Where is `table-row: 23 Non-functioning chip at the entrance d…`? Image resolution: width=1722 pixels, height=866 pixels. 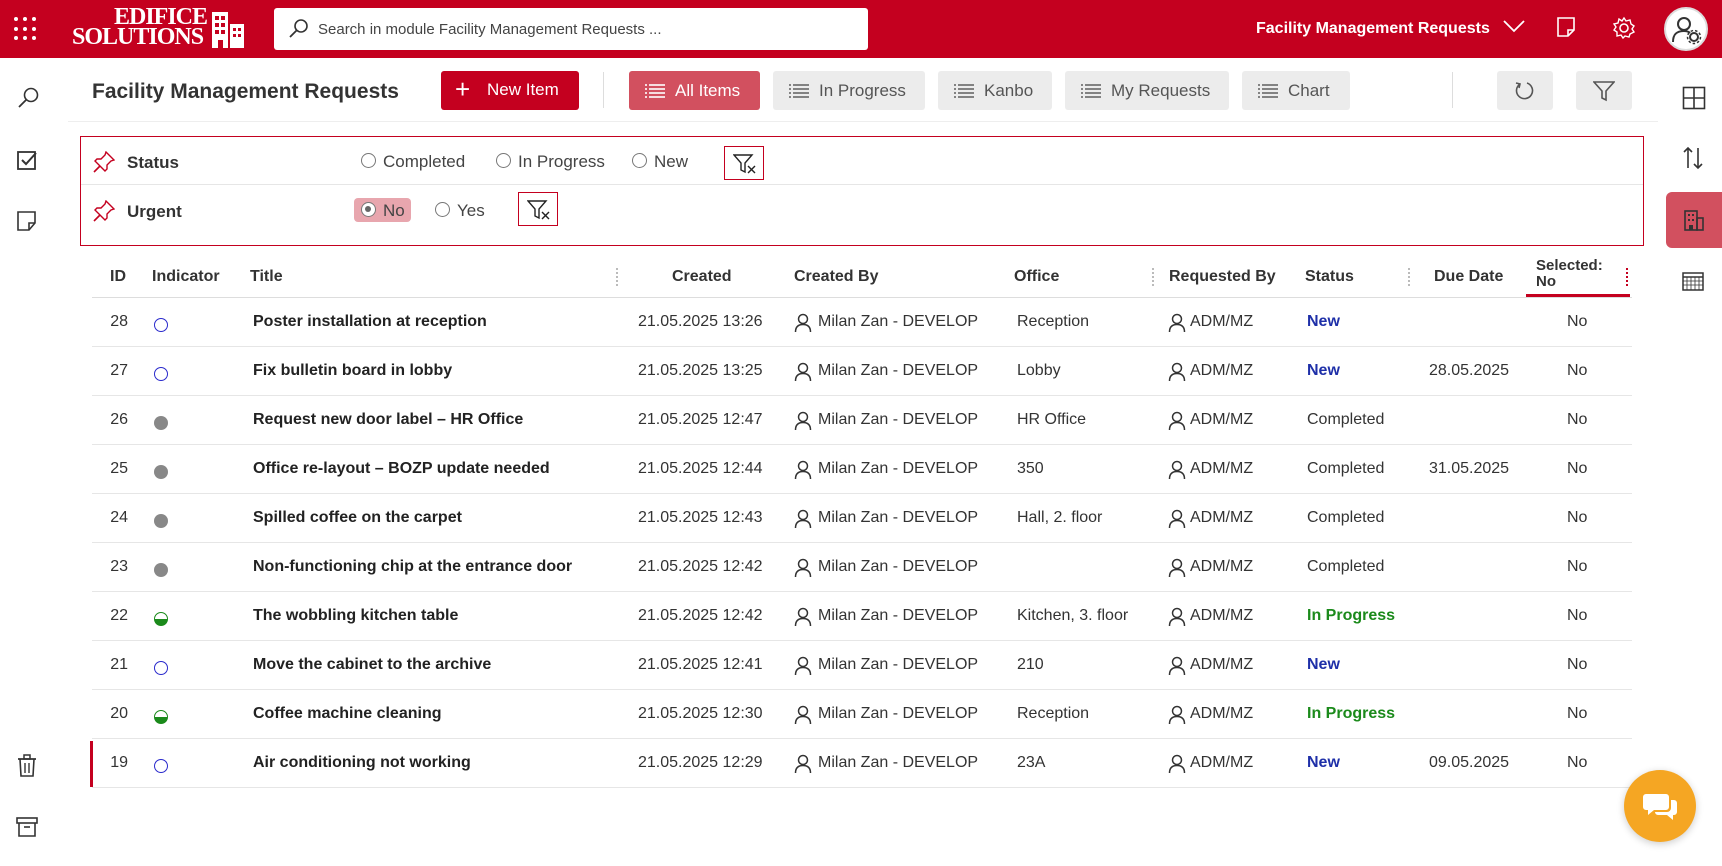 table-row: 23 Non-functioning chip at the entrance d… is located at coordinates (862, 567).